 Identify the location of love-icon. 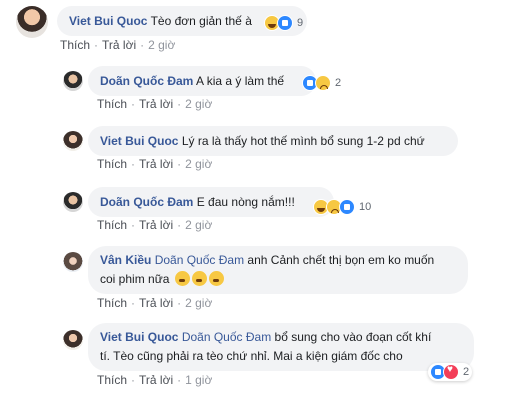
(451, 372).